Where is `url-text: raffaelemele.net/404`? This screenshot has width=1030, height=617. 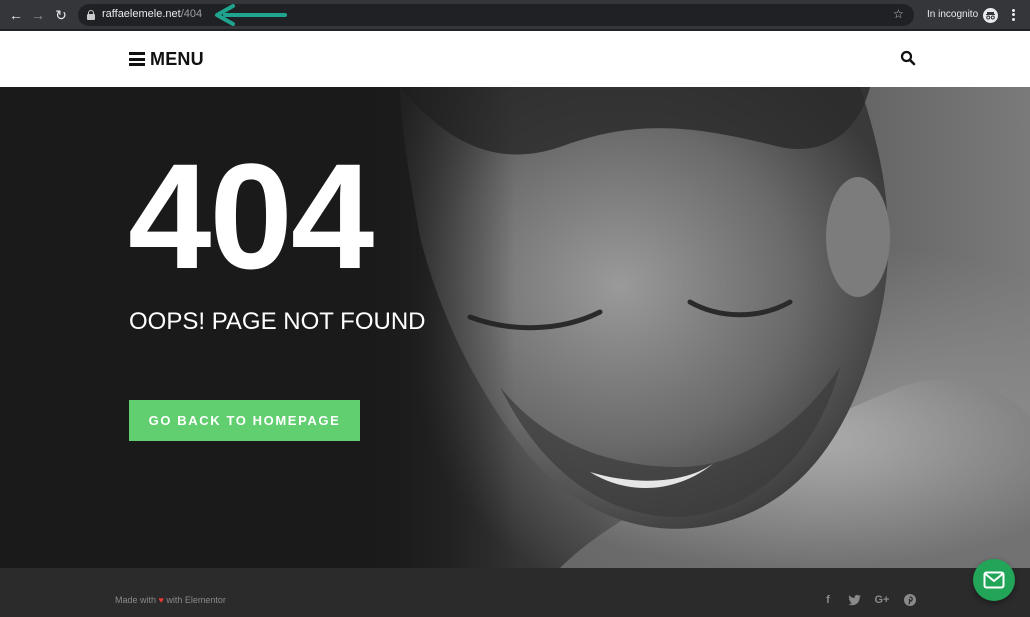
url-text: raffaelemele.net/404 is located at coordinates (152, 14).